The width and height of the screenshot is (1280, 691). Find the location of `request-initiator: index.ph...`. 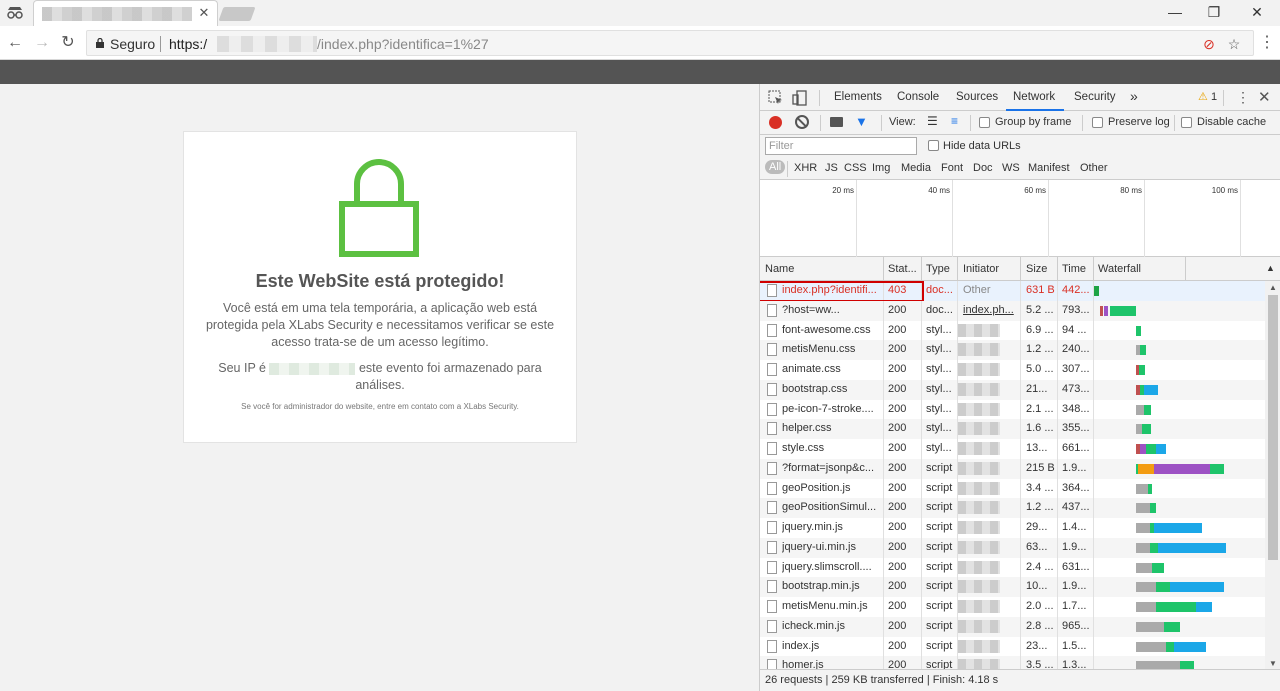

request-initiator: index.ph... is located at coordinates (991, 310).